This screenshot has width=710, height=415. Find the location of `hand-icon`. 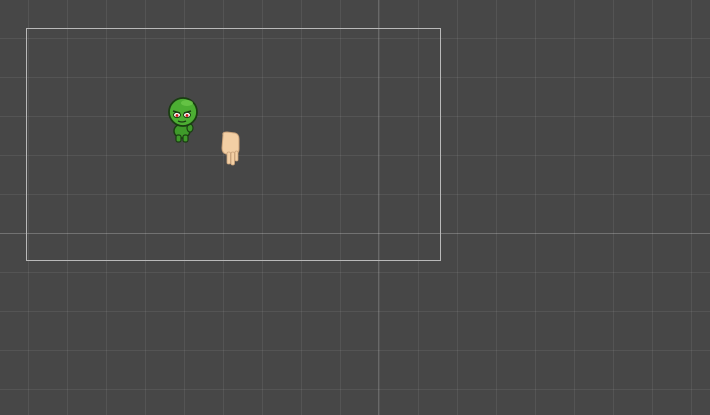

hand-icon is located at coordinates (230, 148).